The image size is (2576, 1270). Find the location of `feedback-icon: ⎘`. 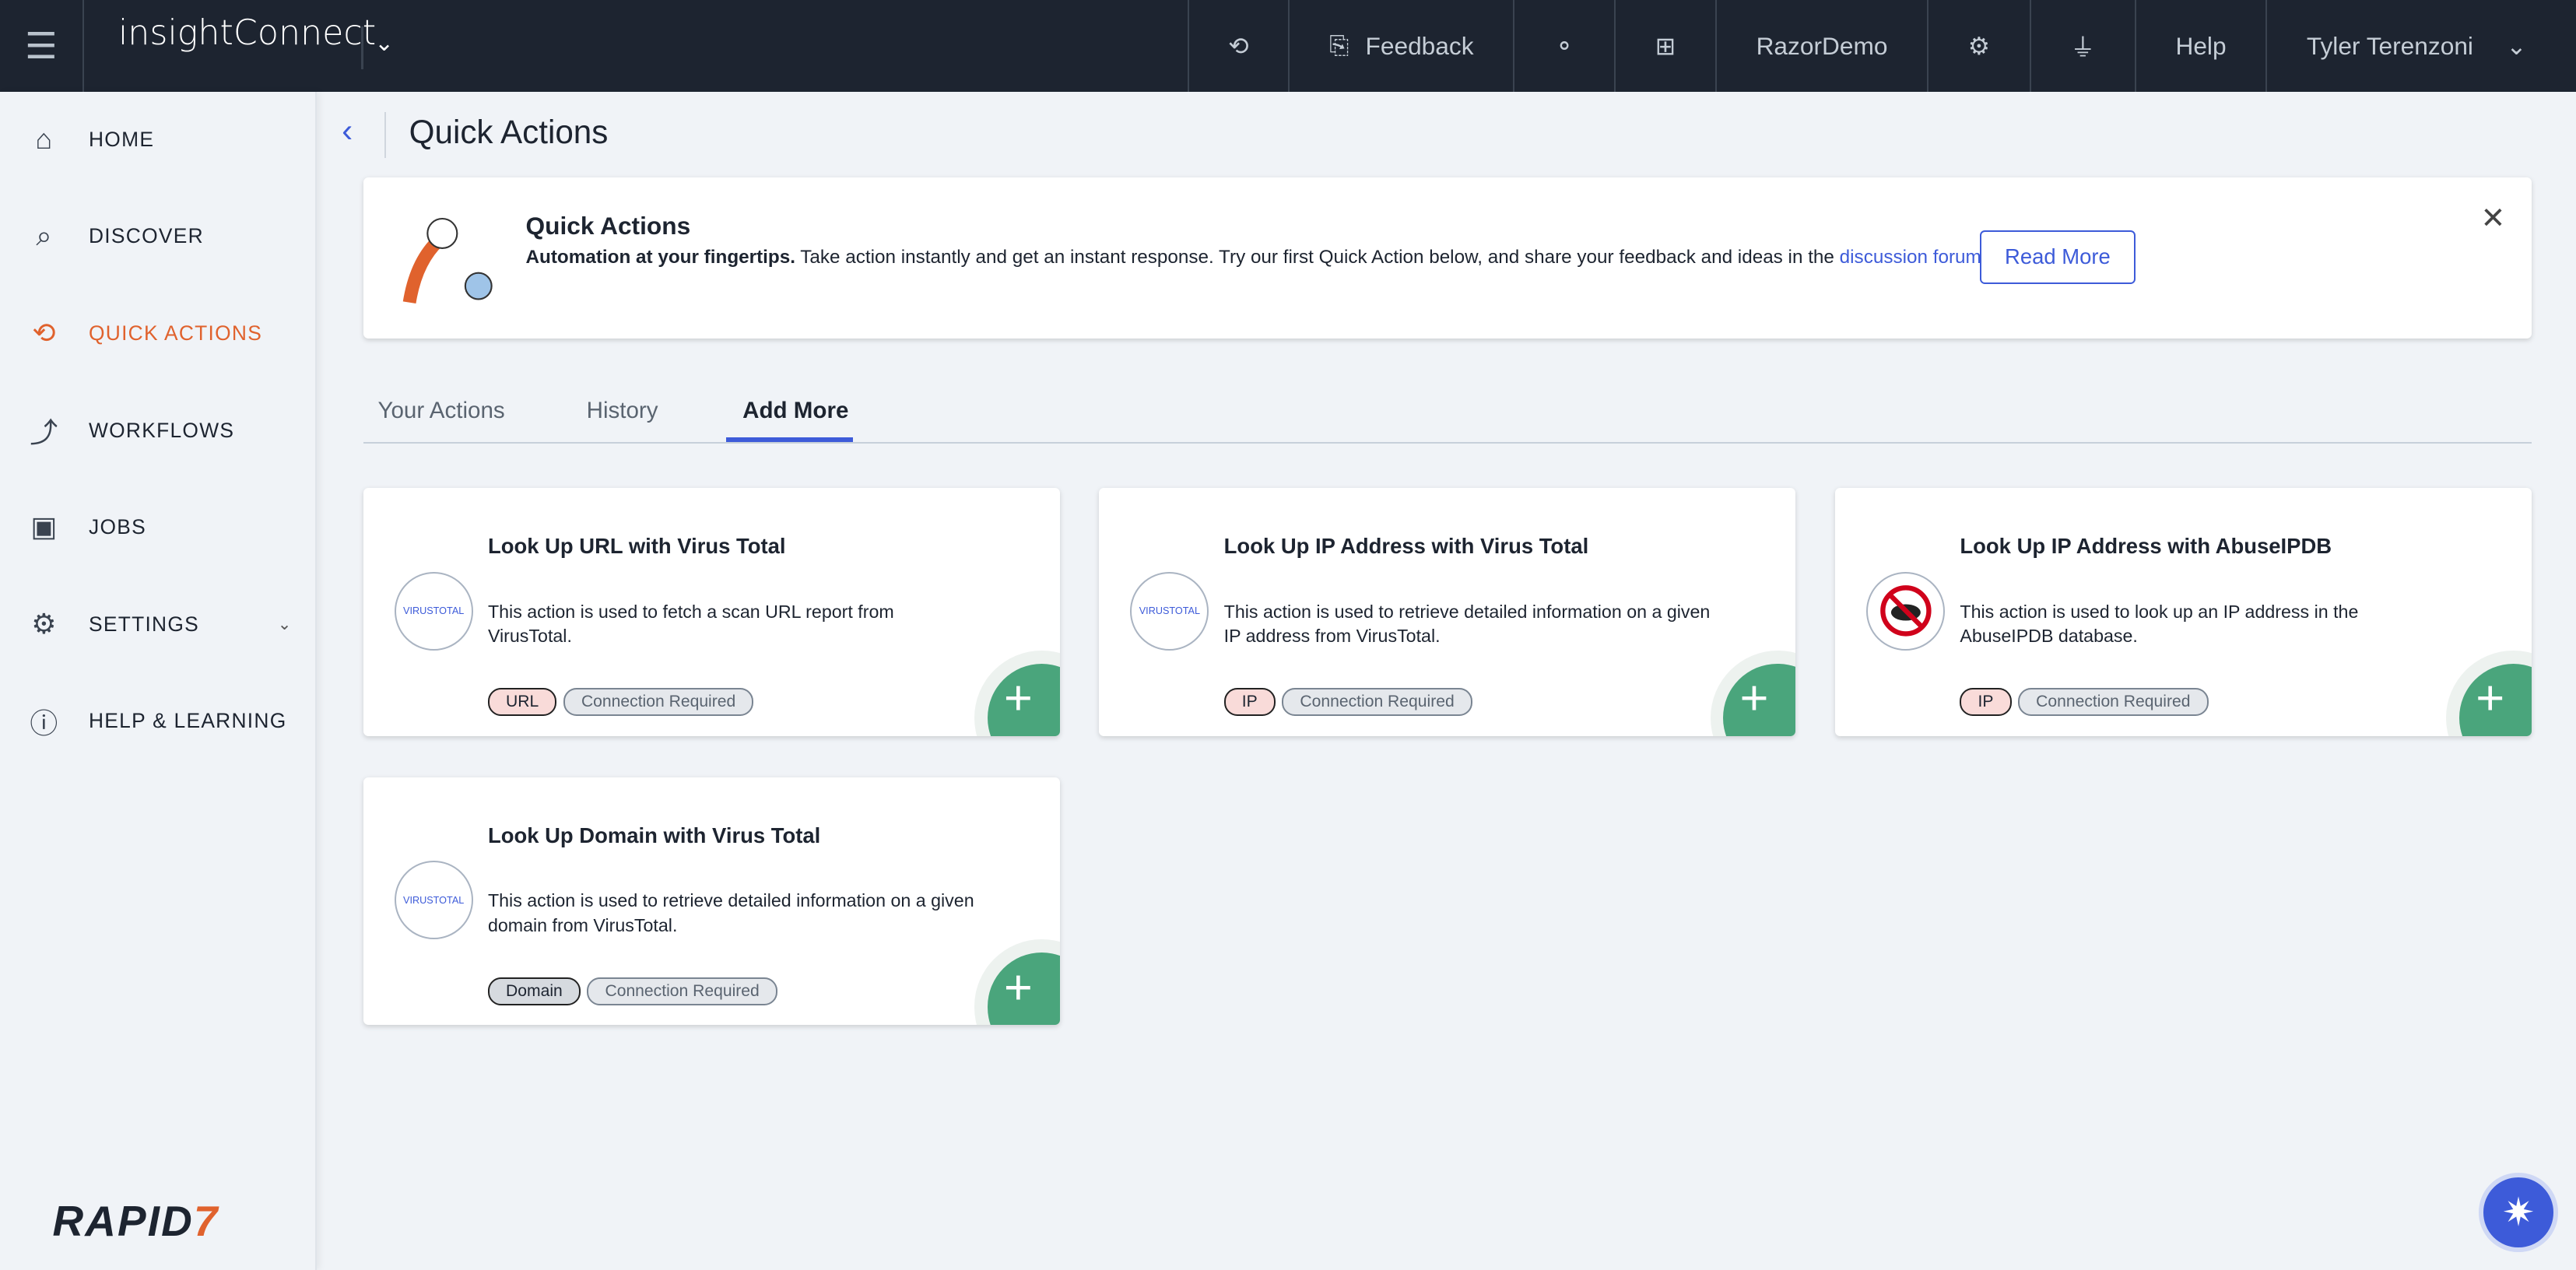

feedback-icon: ⎘ is located at coordinates (1339, 45).